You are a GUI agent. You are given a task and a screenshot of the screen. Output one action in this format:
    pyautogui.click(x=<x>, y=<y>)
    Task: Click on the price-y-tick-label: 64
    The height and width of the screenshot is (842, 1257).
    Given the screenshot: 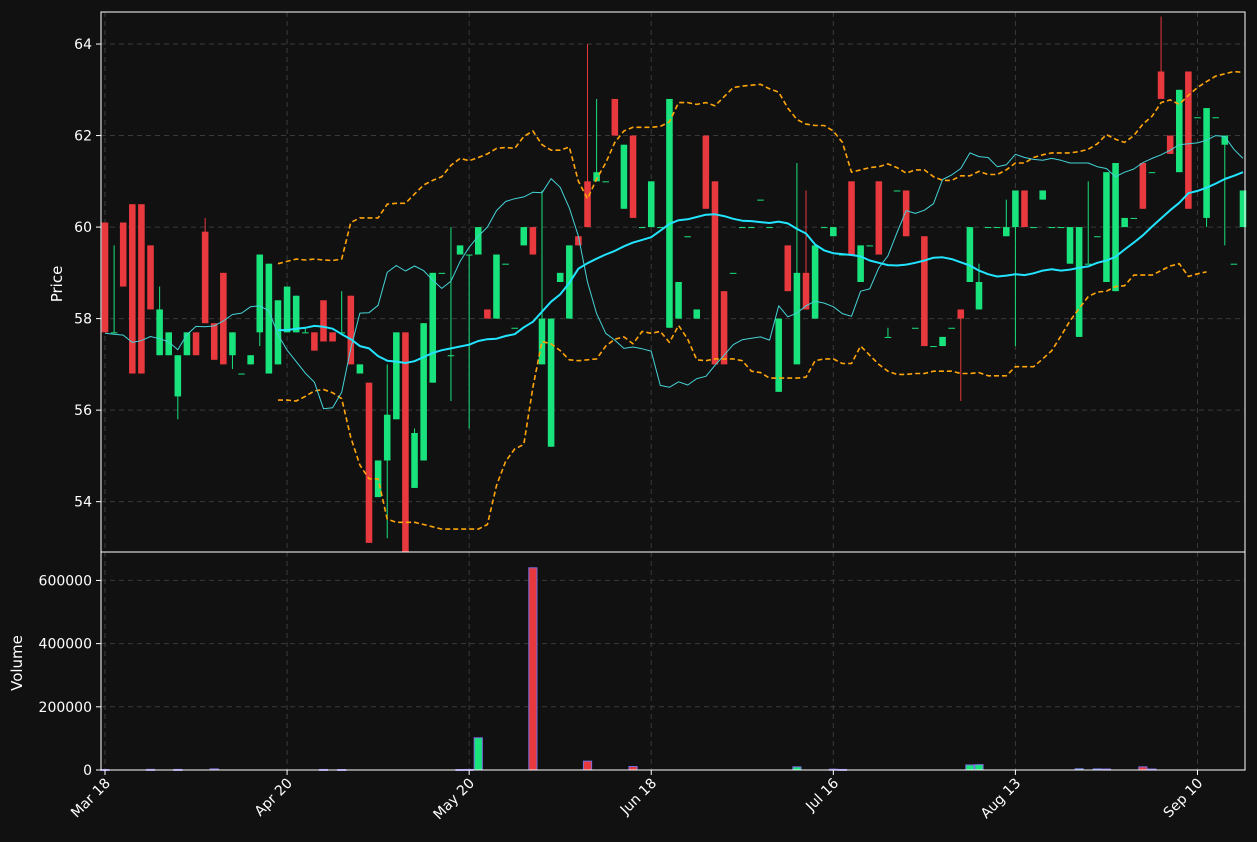 What is the action you would take?
    pyautogui.click(x=83, y=45)
    